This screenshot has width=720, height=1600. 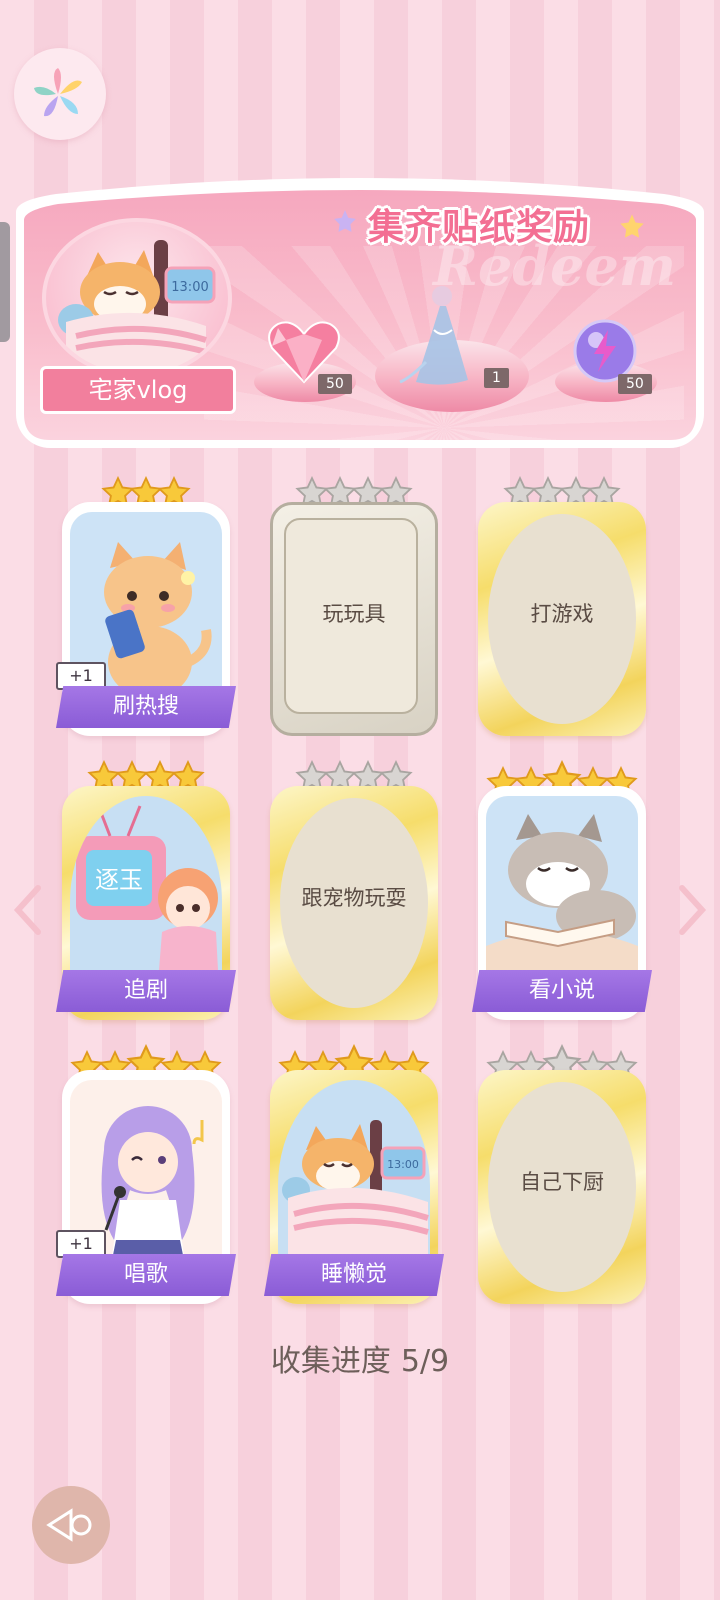 I want to click on sticker-card: +1 刷热搜, so click(x=146, y=606).